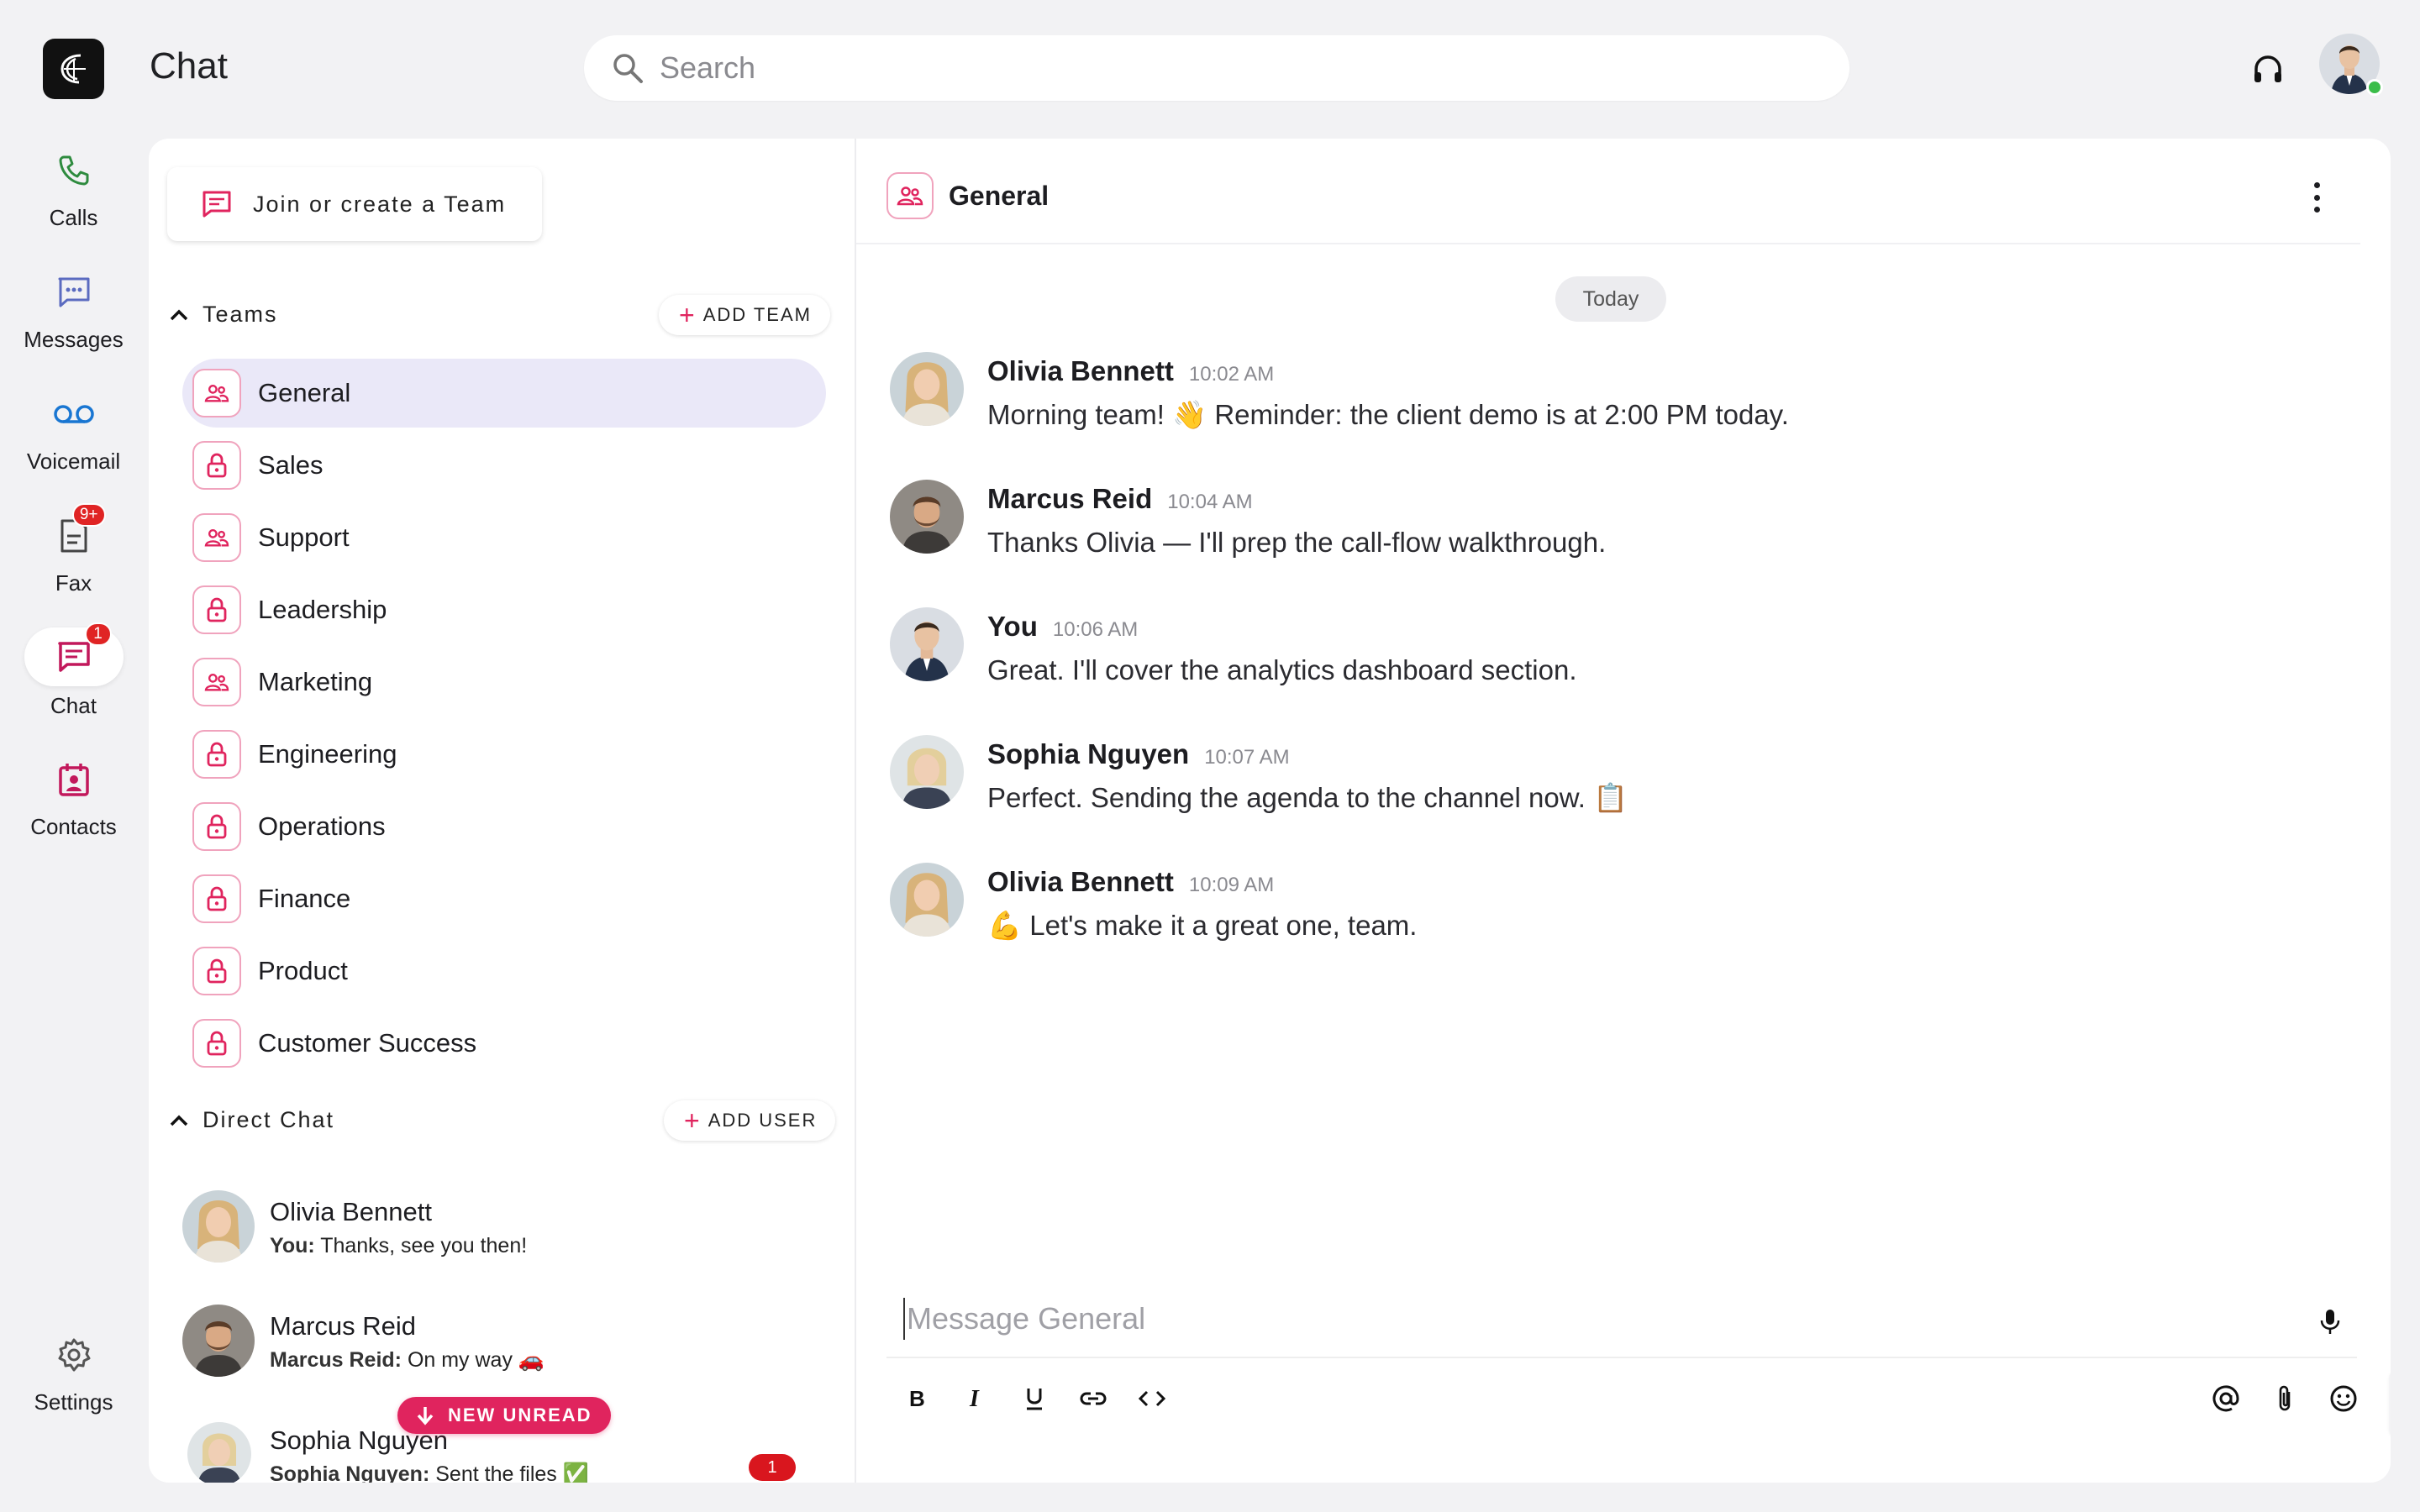 This screenshot has height=1512, width=2420. What do you see at coordinates (73, 430) in the screenshot?
I see `rail-item-voicemail: Voicemail` at bounding box center [73, 430].